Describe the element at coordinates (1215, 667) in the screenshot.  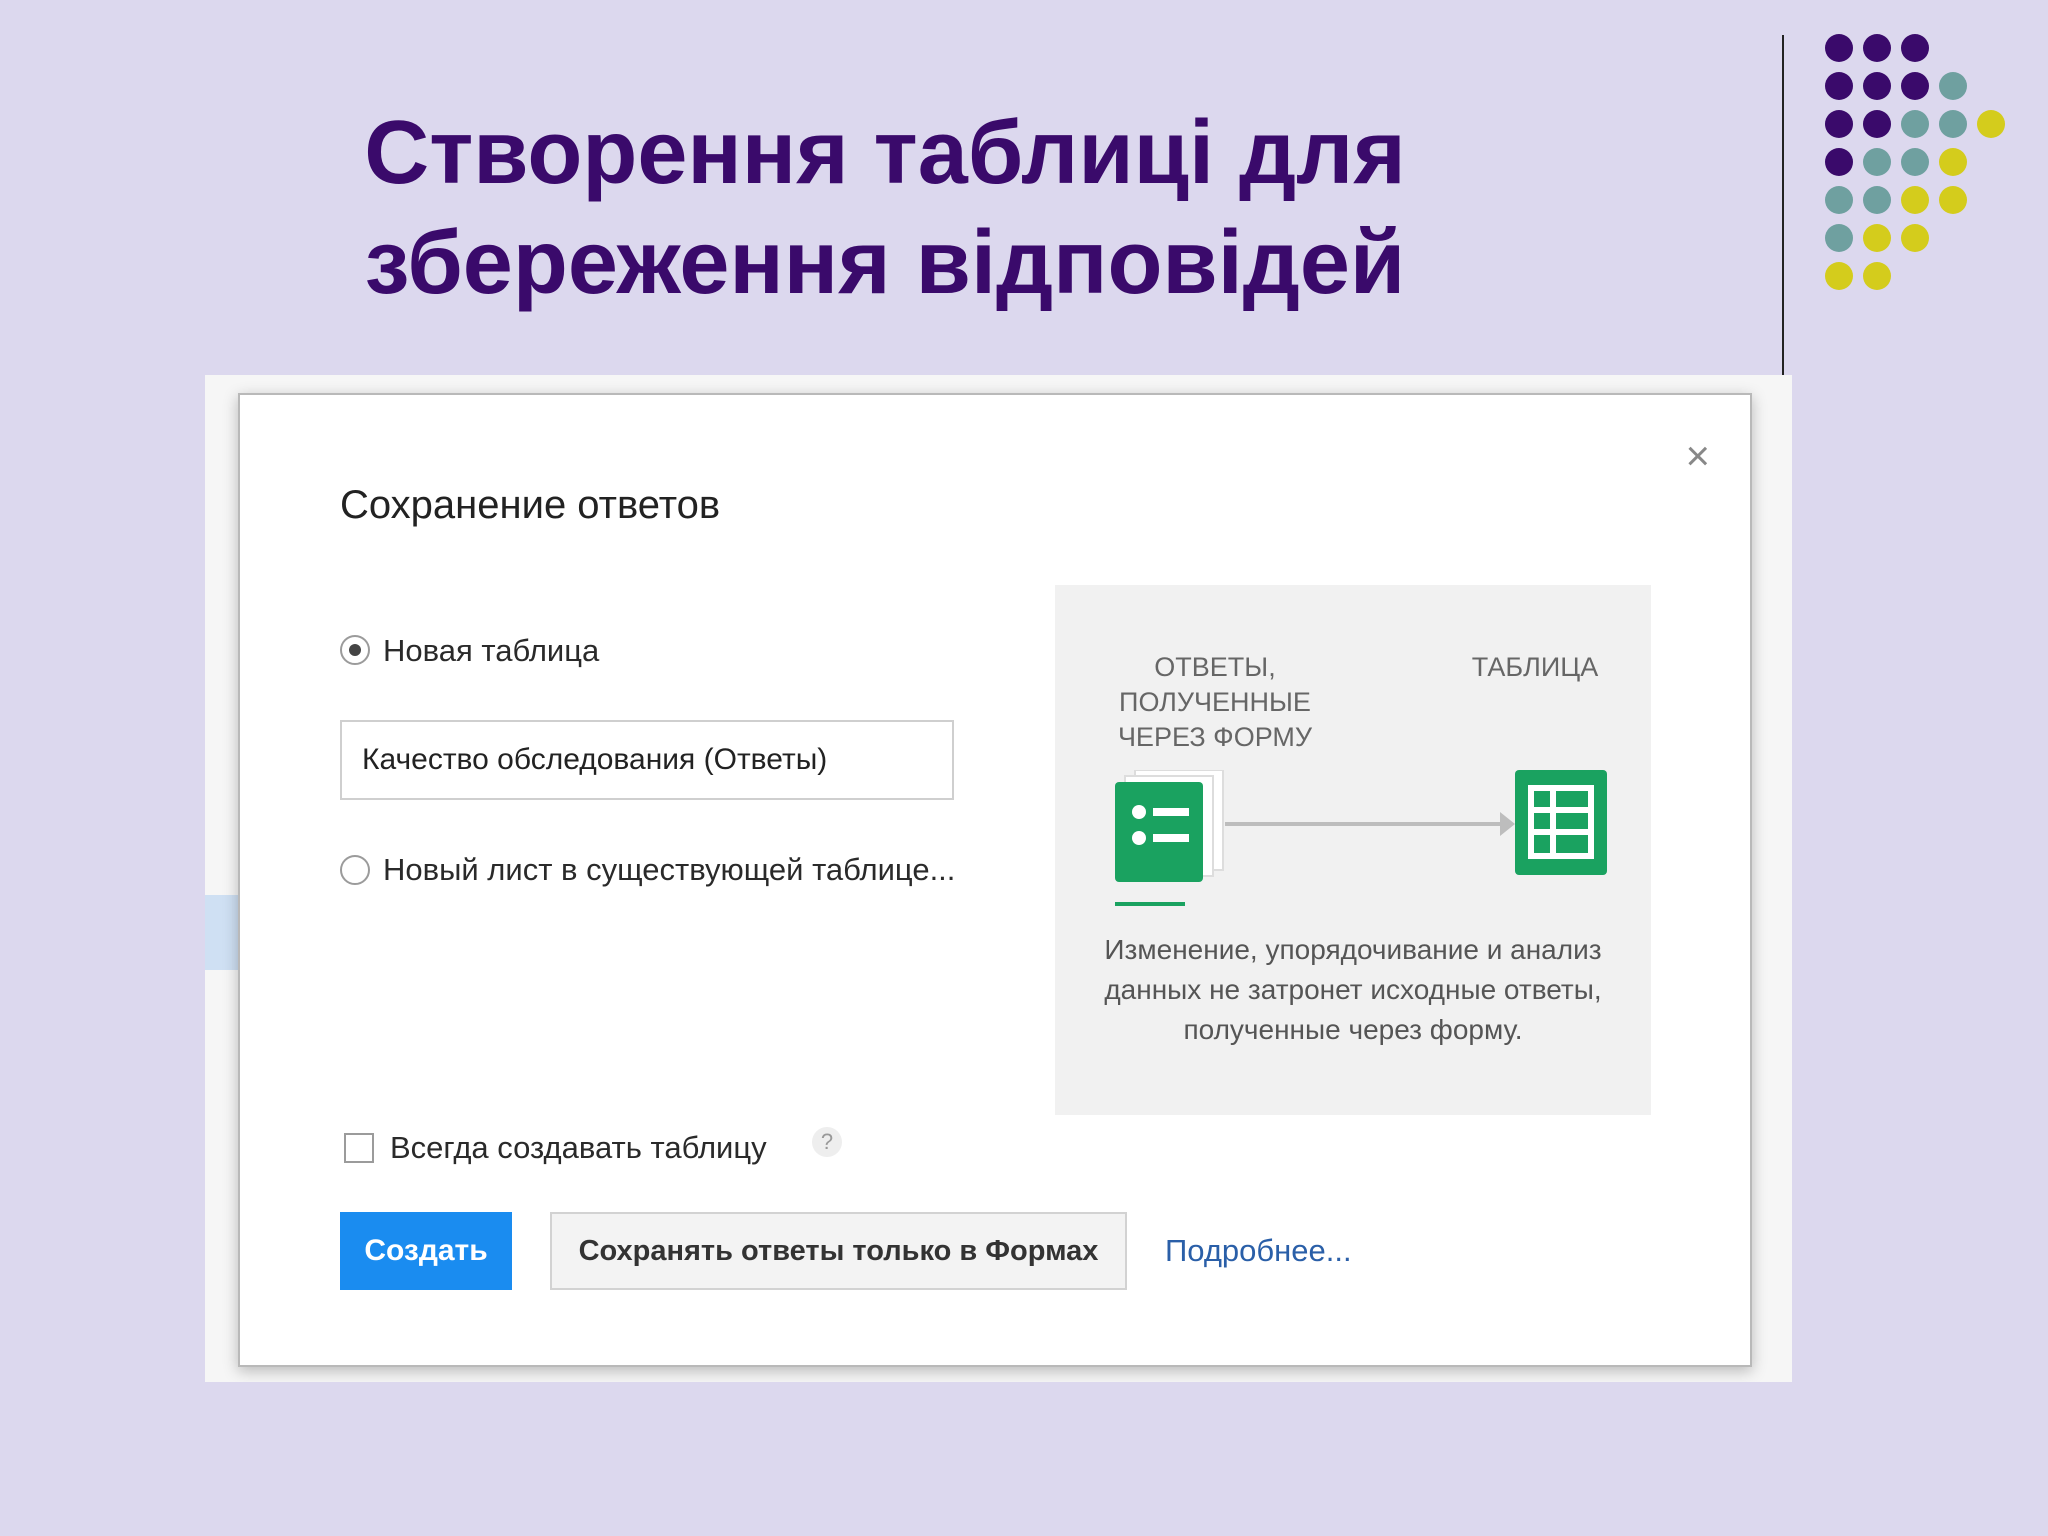
I see `responses-heading-line-1: ОТВЕТЫ,` at that location.